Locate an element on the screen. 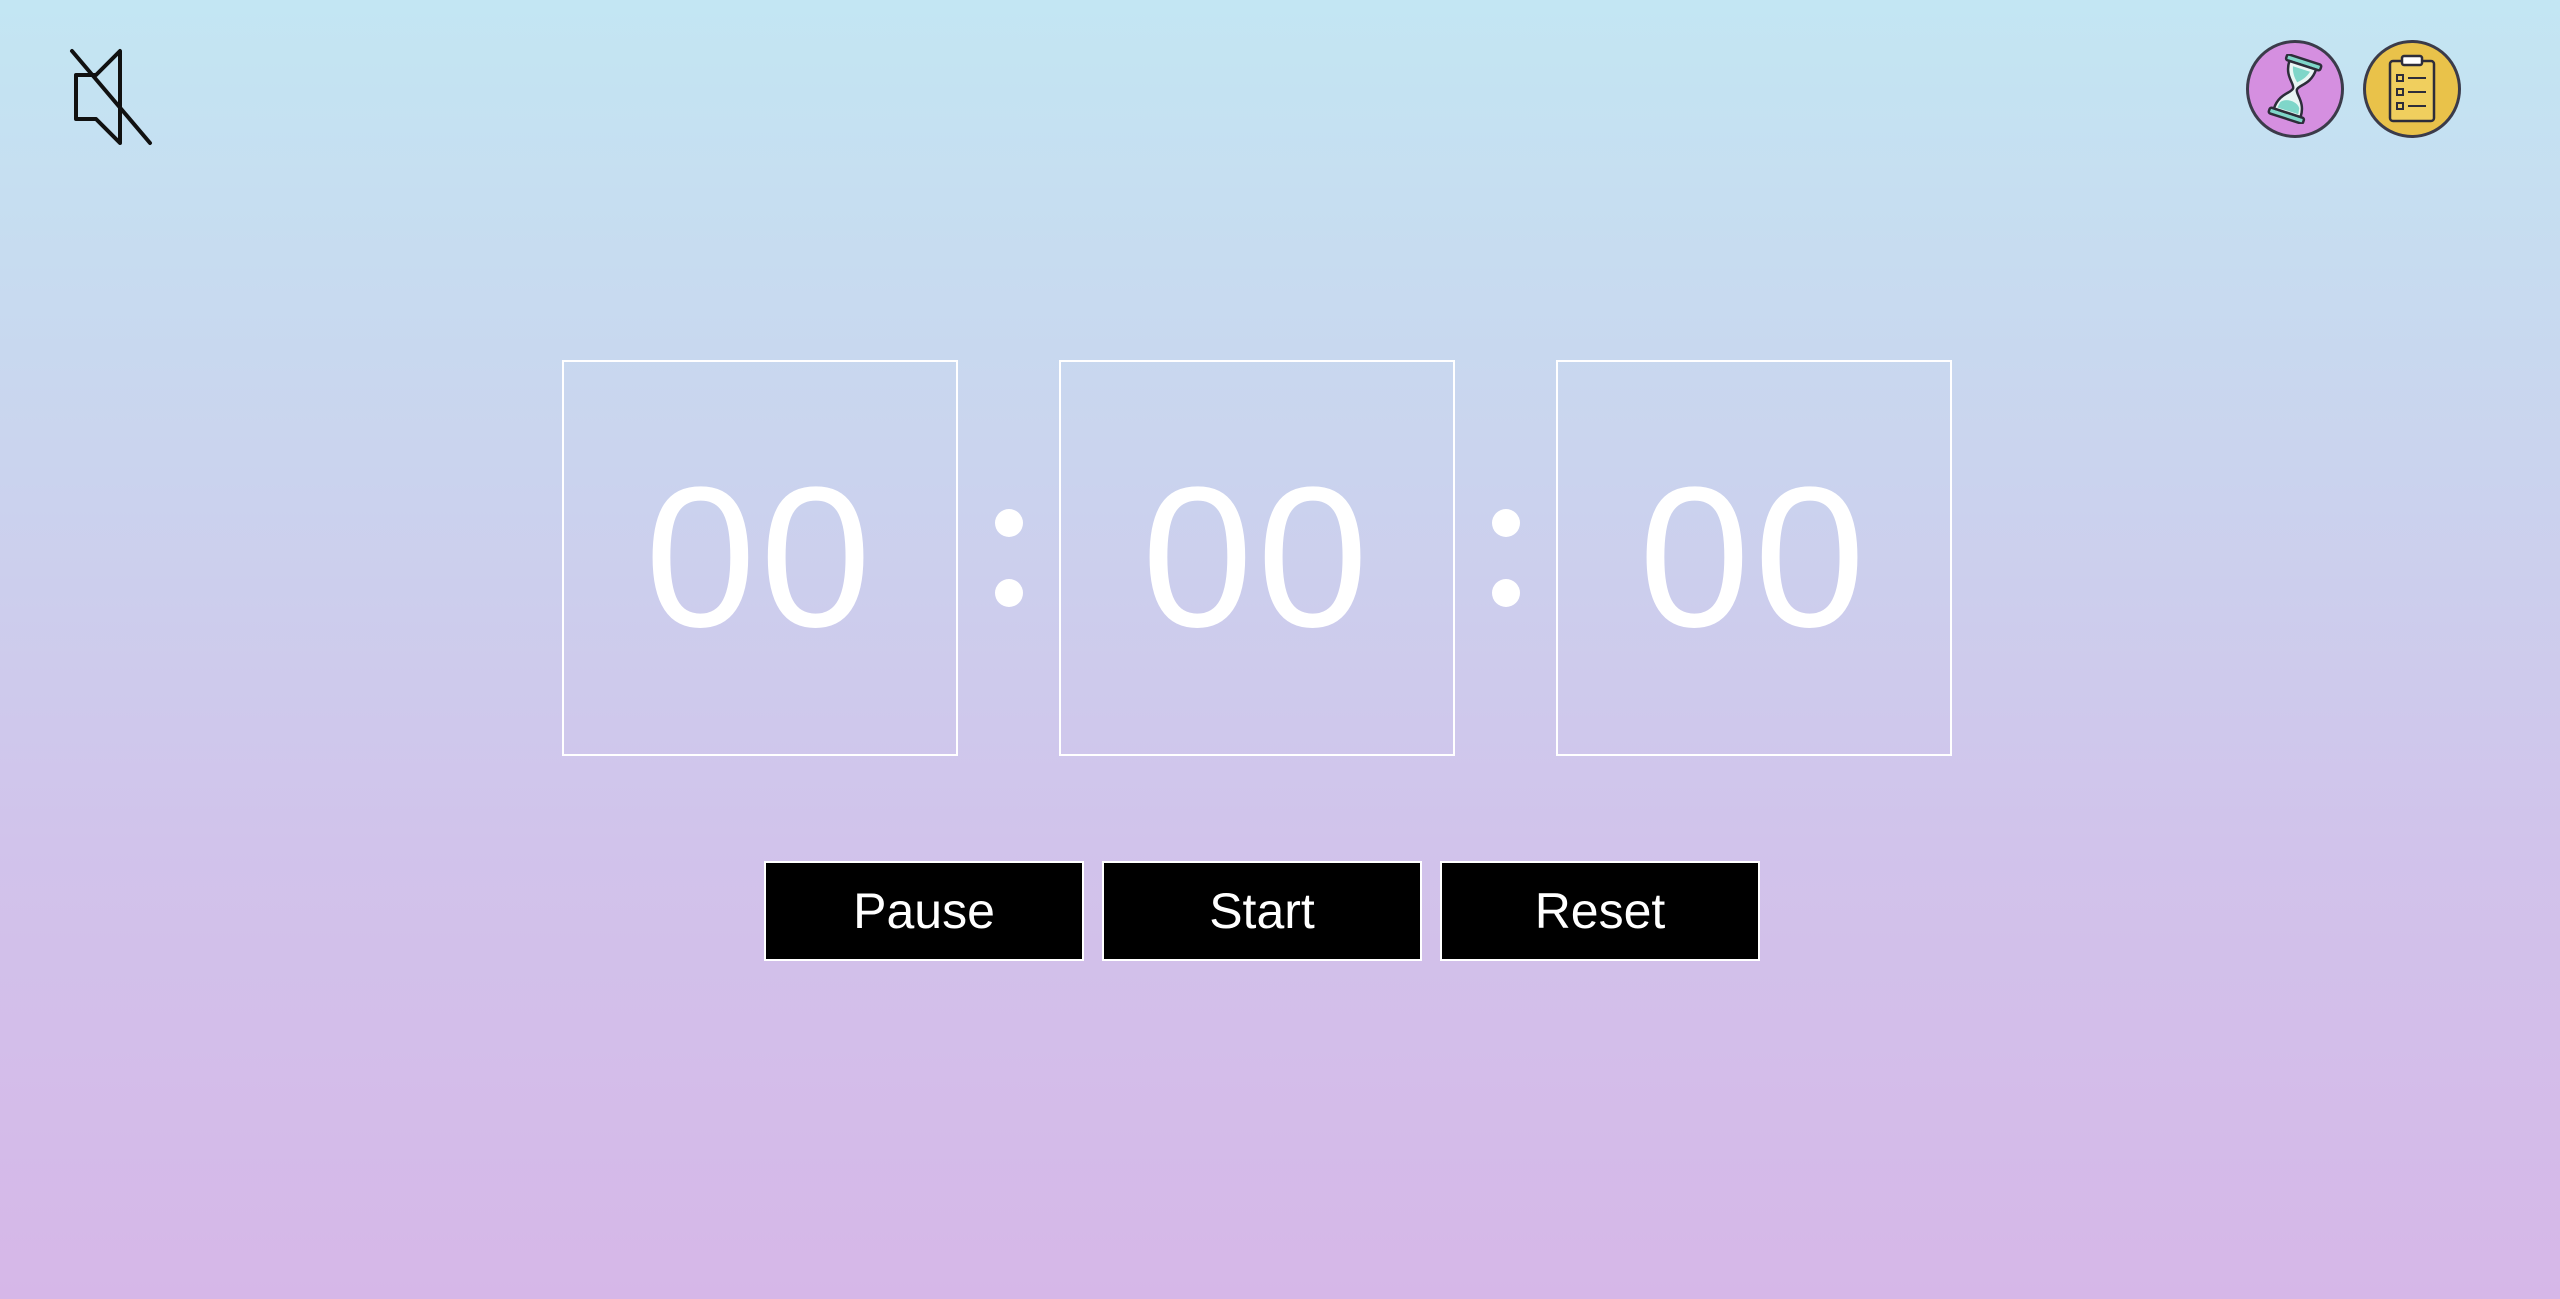 The height and width of the screenshot is (1299, 2560). hours-display: 00 is located at coordinates (760, 558).